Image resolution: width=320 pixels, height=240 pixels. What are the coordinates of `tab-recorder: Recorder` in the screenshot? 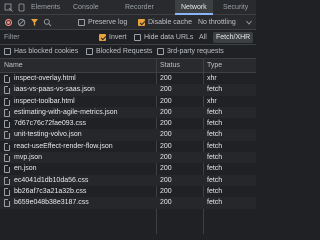 It's located at (139, 7).